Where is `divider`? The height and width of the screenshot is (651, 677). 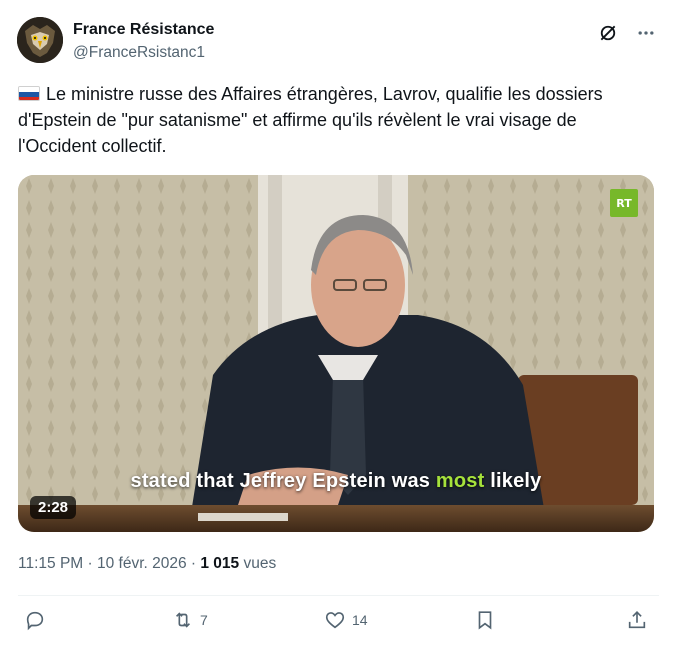 divider is located at coordinates (338, 595).